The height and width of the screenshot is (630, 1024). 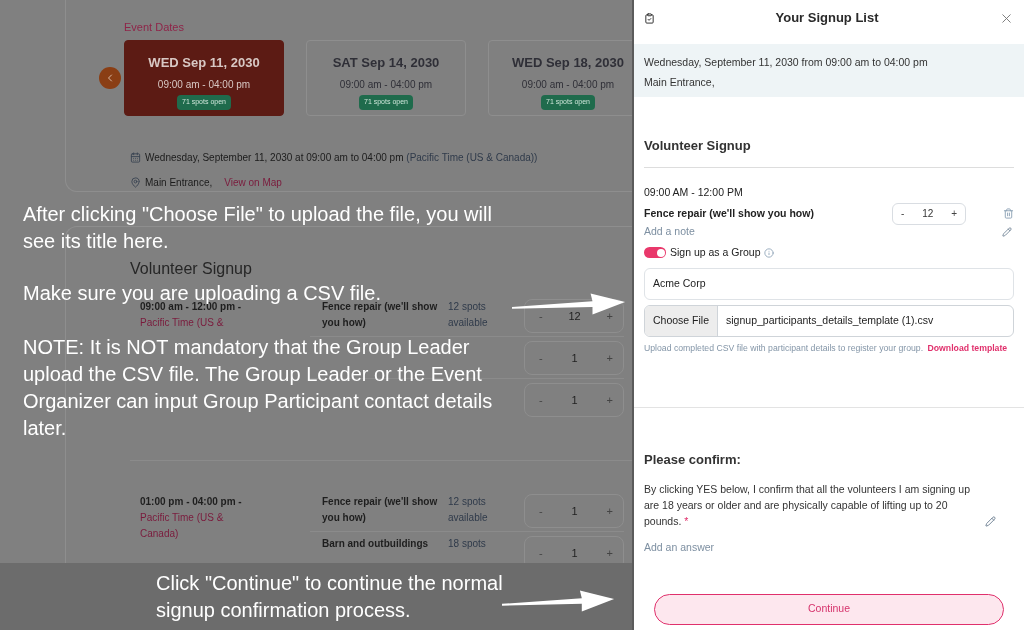 I want to click on section-label: Event Dates, so click(x=154, y=27).